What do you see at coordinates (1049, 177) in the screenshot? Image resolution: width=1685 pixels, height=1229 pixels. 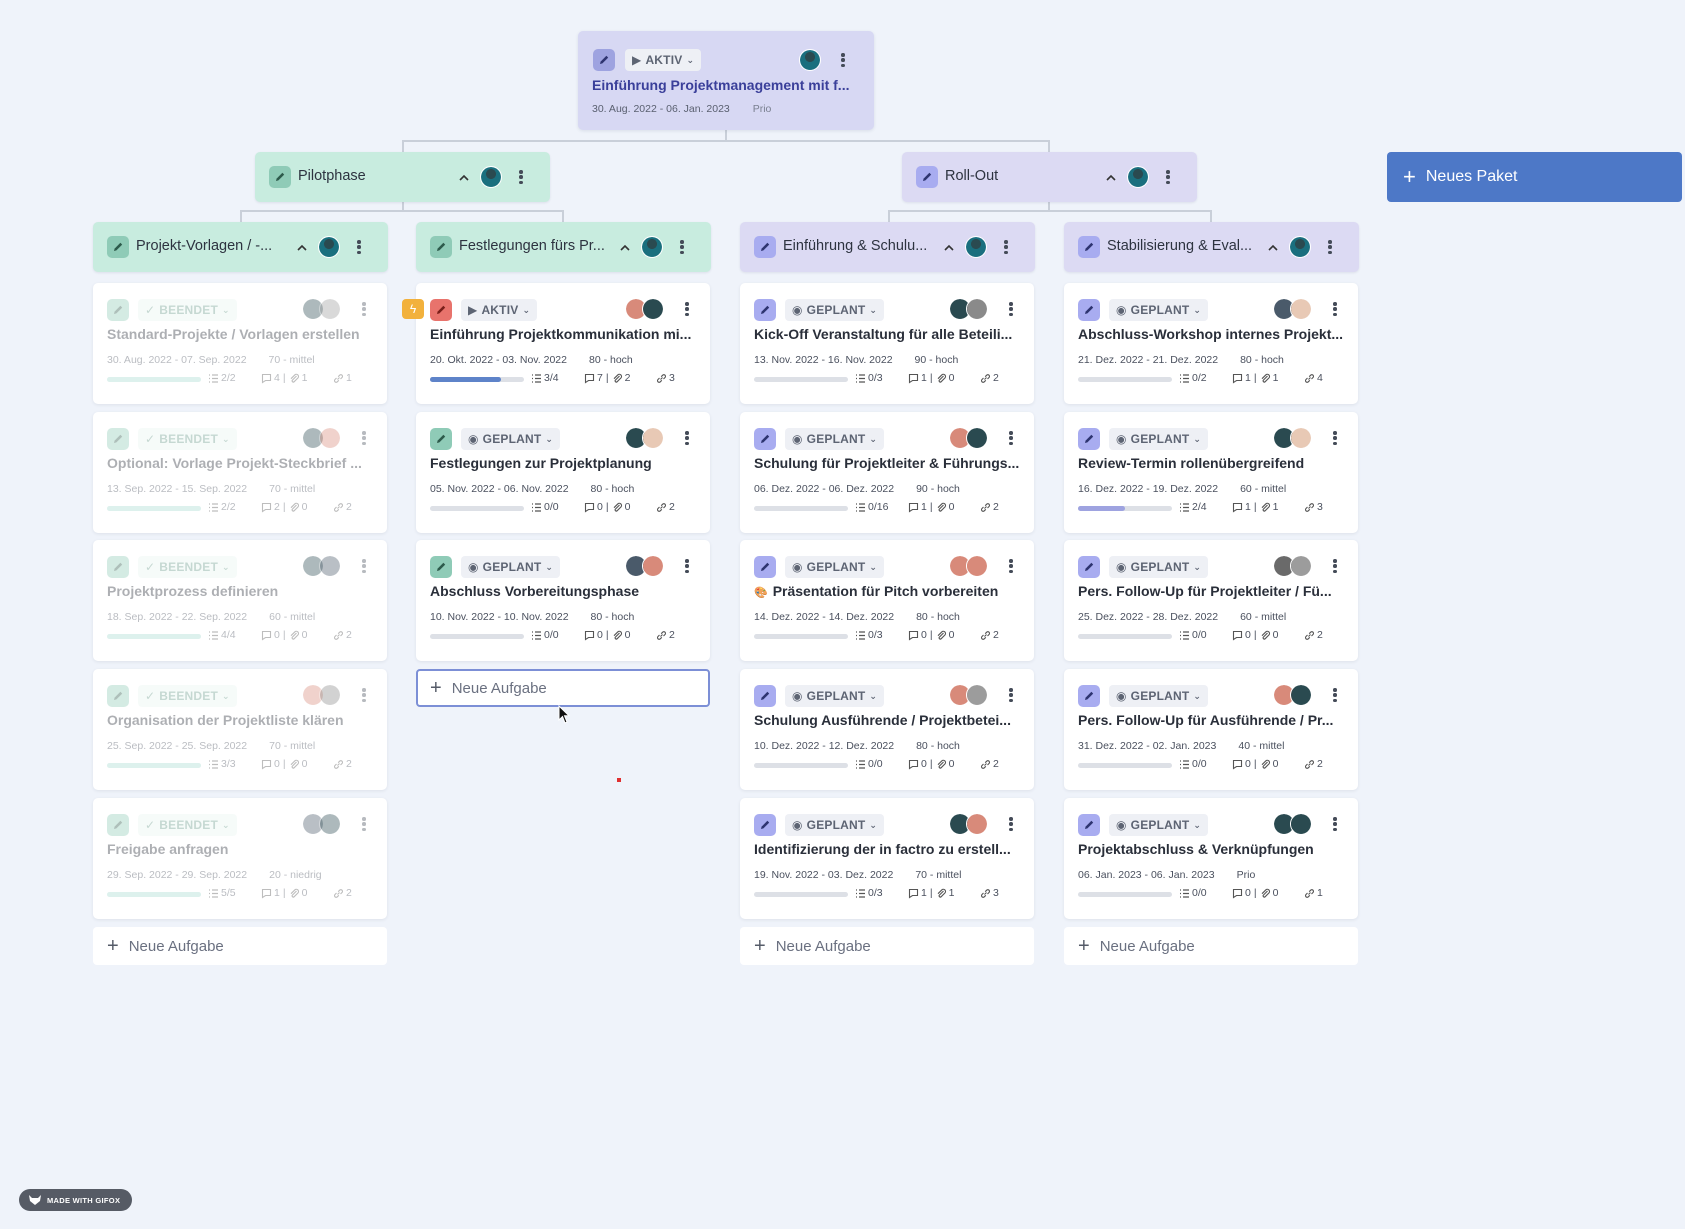 I see `phase-roll-out: Roll-Out` at bounding box center [1049, 177].